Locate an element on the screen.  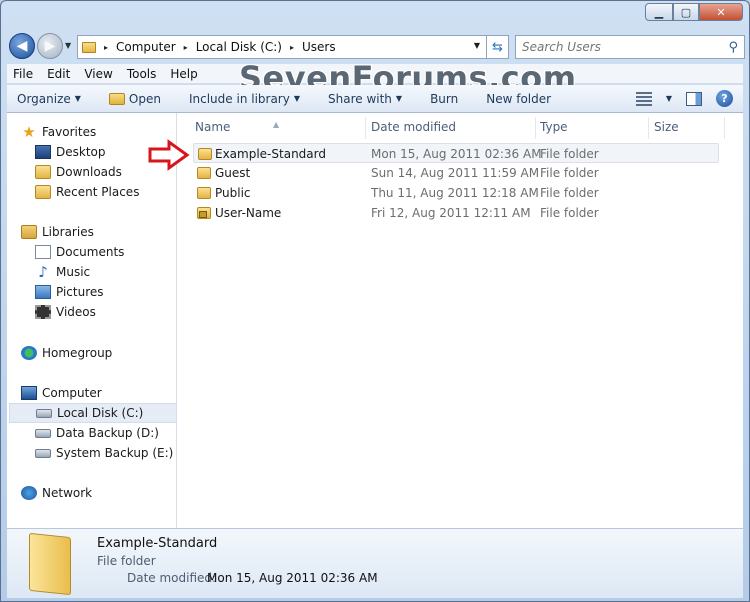
maximize-icon: ▢ is located at coordinates (686, 12).